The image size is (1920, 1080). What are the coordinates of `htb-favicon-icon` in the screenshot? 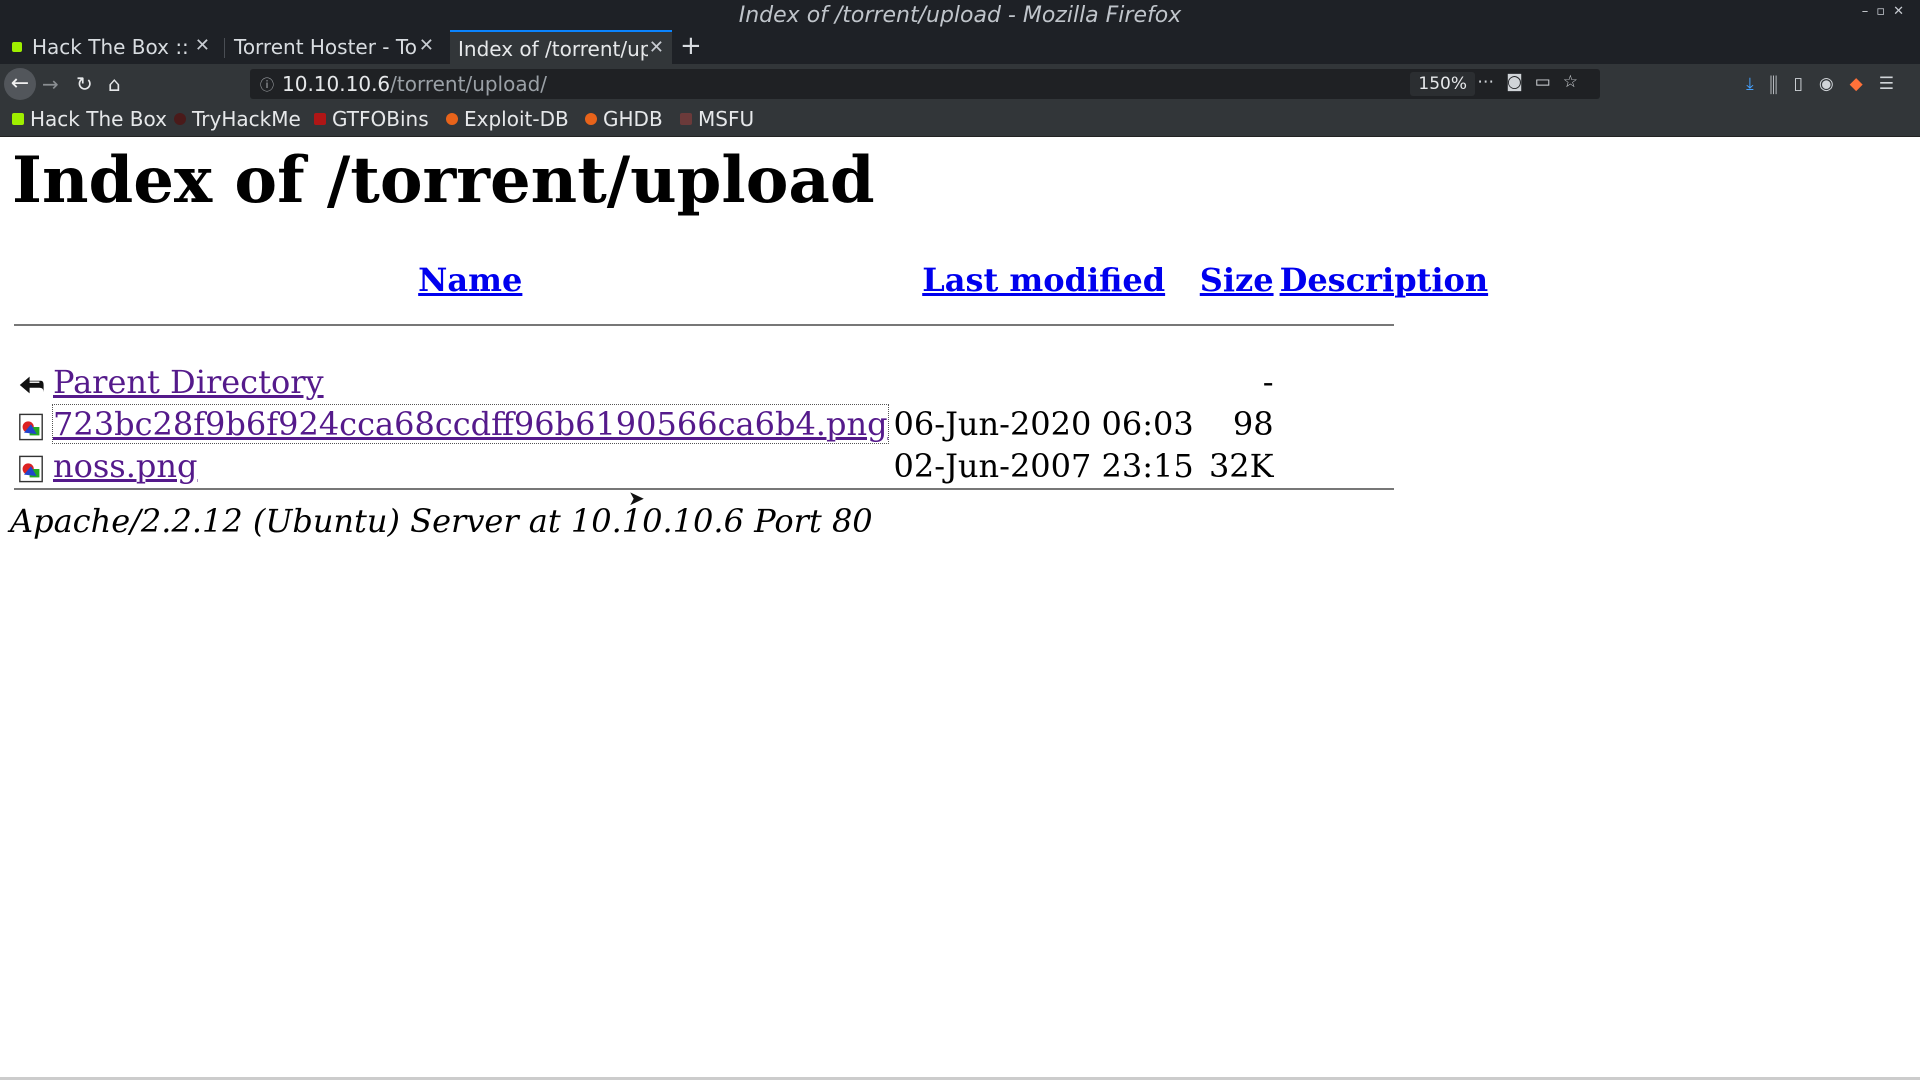 It's located at (17, 47).